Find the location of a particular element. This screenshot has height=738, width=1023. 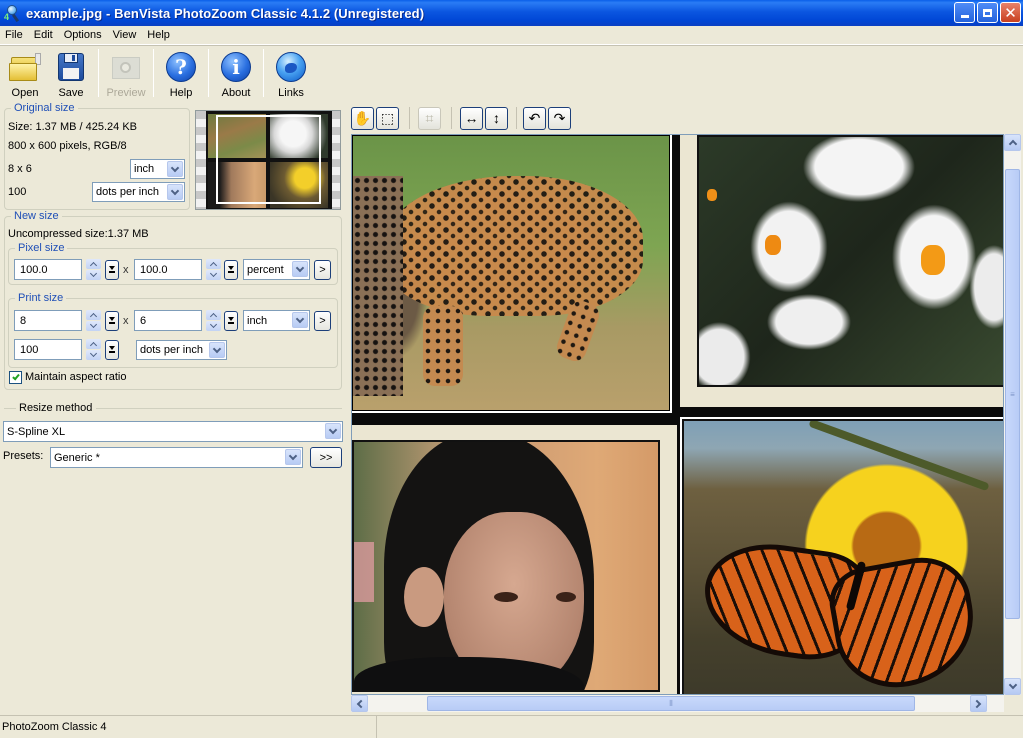

print-resolution-input: 100 is located at coordinates (48, 349).